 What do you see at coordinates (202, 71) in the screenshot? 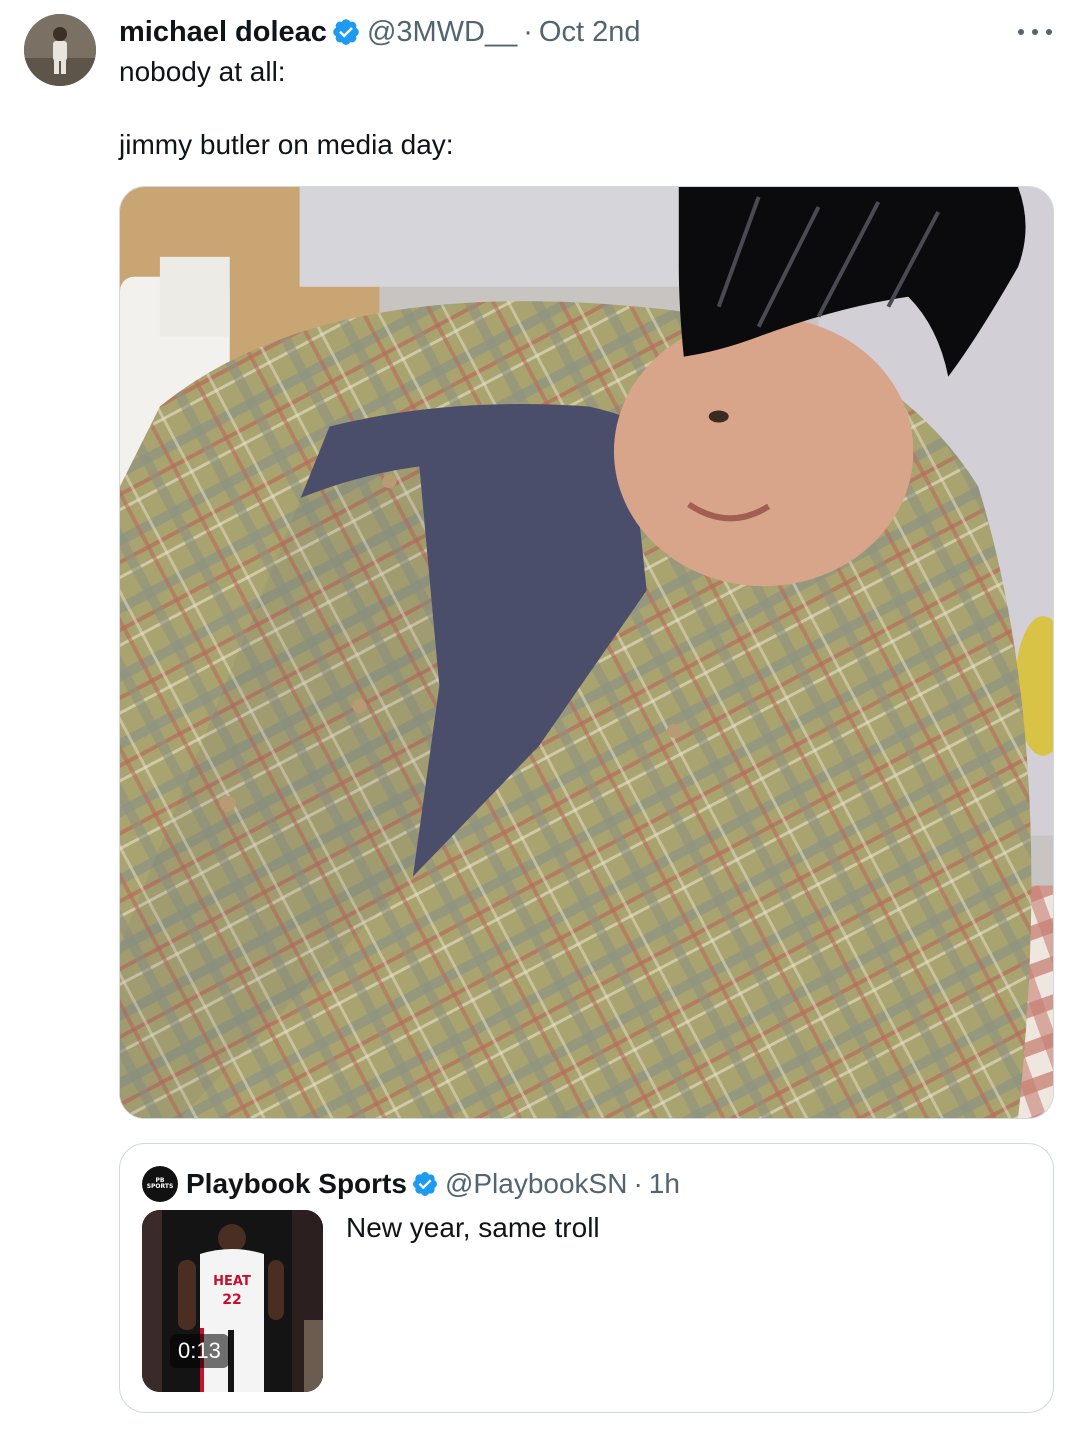
I see `tweet-text-line-1: nobody at all:` at bounding box center [202, 71].